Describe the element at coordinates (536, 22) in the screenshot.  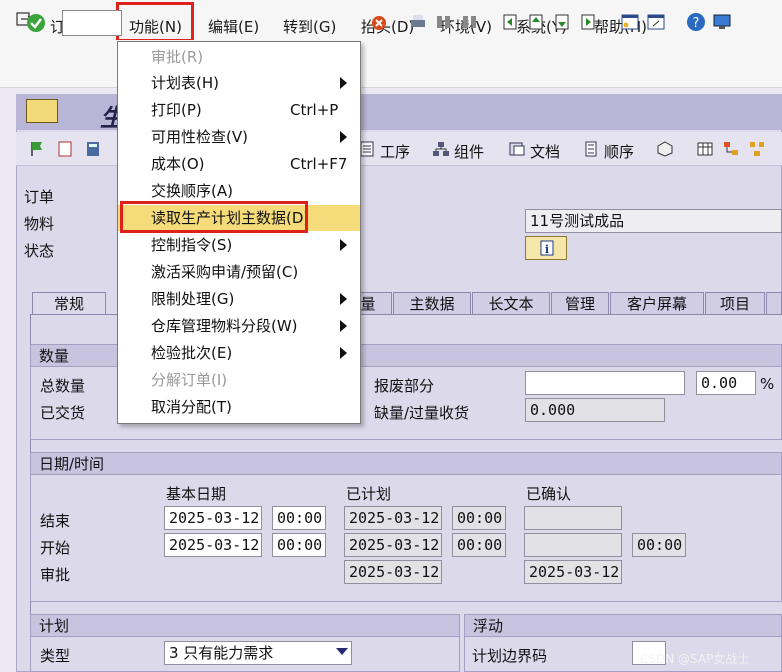
I see `previous-page-icon` at that location.